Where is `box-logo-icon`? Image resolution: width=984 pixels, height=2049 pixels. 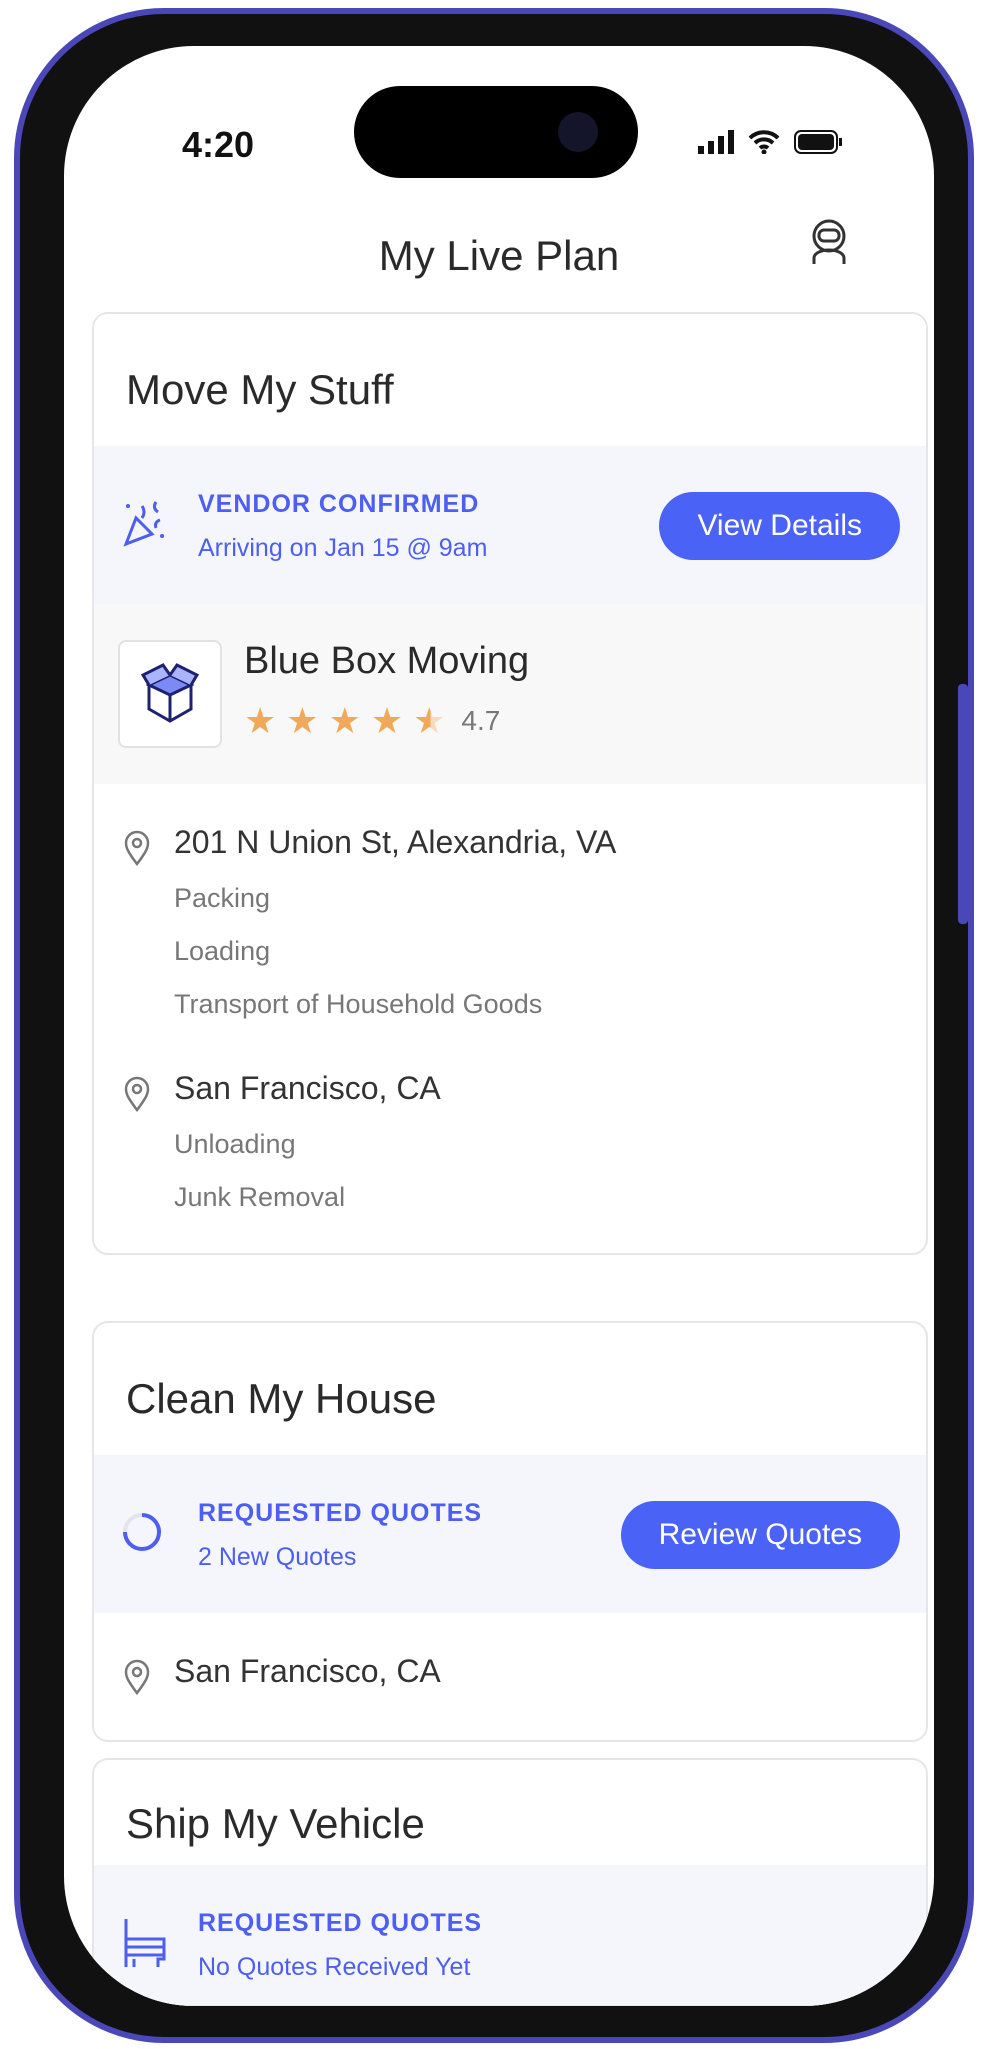
box-logo-icon is located at coordinates (170, 693).